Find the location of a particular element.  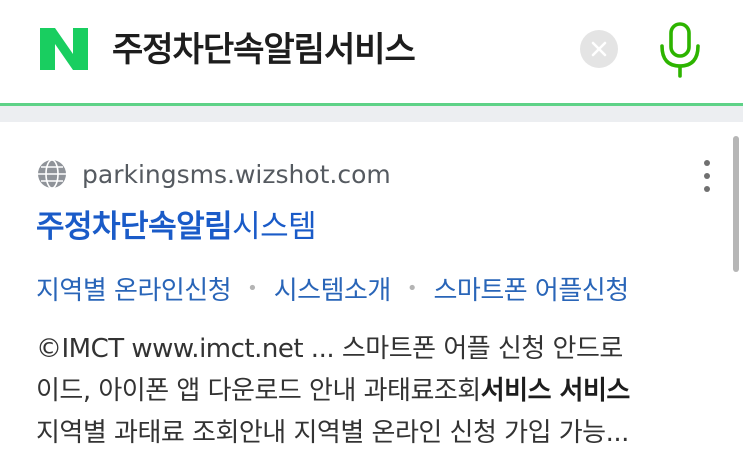

globe-icon is located at coordinates (52, 174).